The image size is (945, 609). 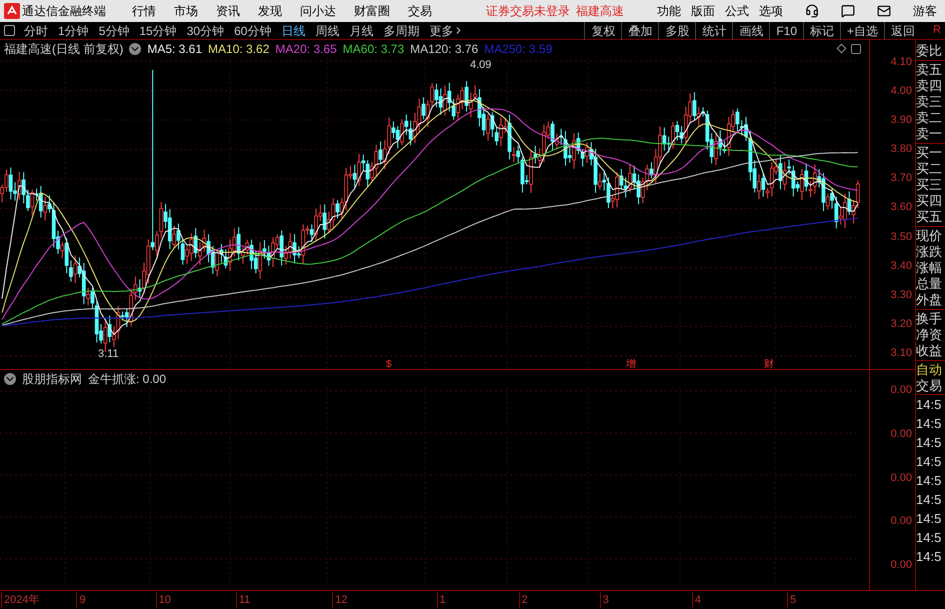 I want to click on quote-label: 买四, so click(x=929, y=201).